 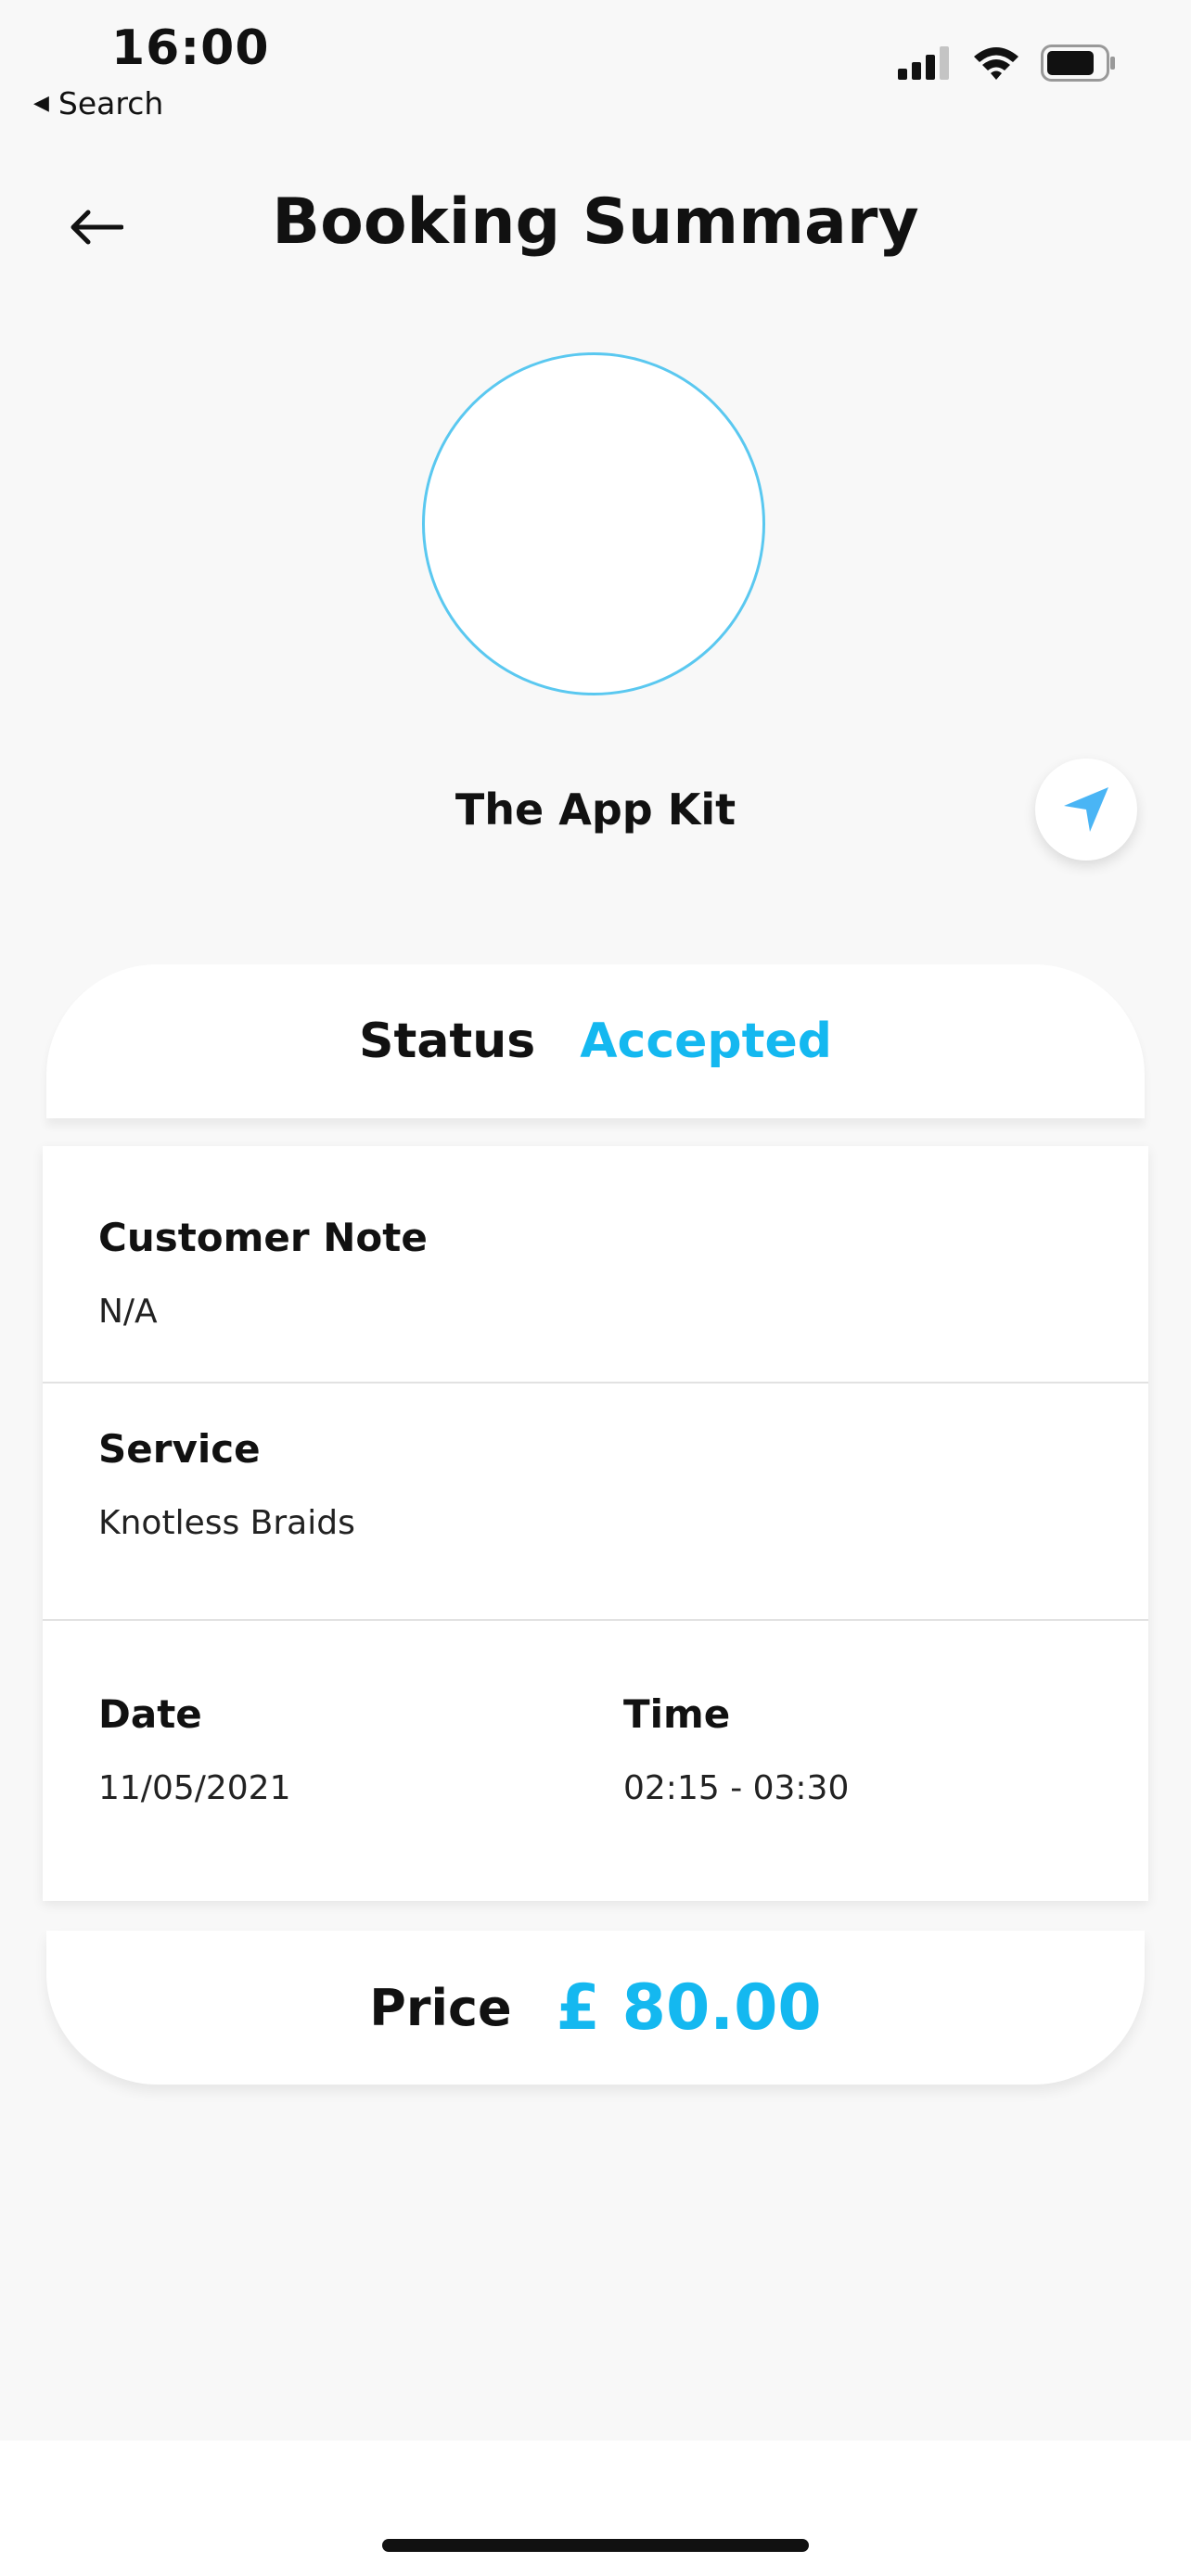 I want to click on date-value: 11/05/2021, so click(x=194, y=1788).